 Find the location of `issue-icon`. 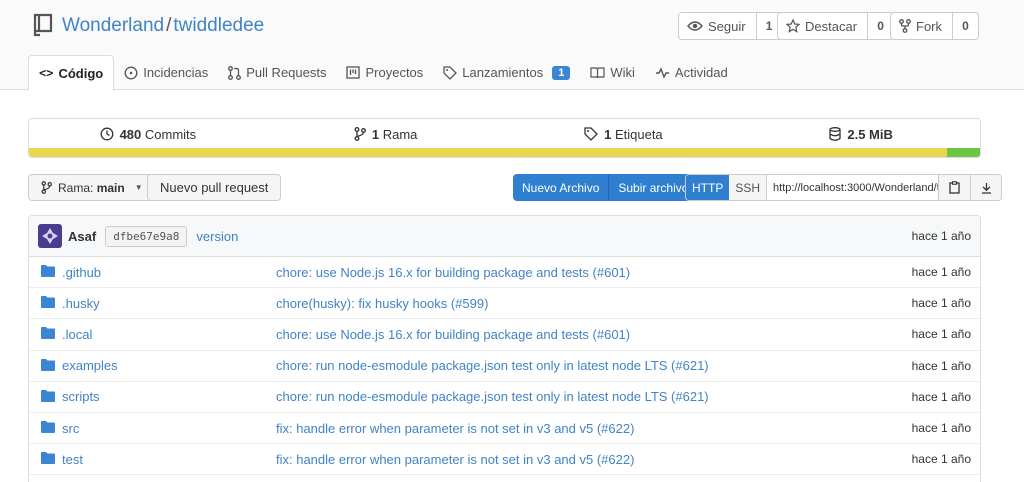

issue-icon is located at coordinates (131, 72).